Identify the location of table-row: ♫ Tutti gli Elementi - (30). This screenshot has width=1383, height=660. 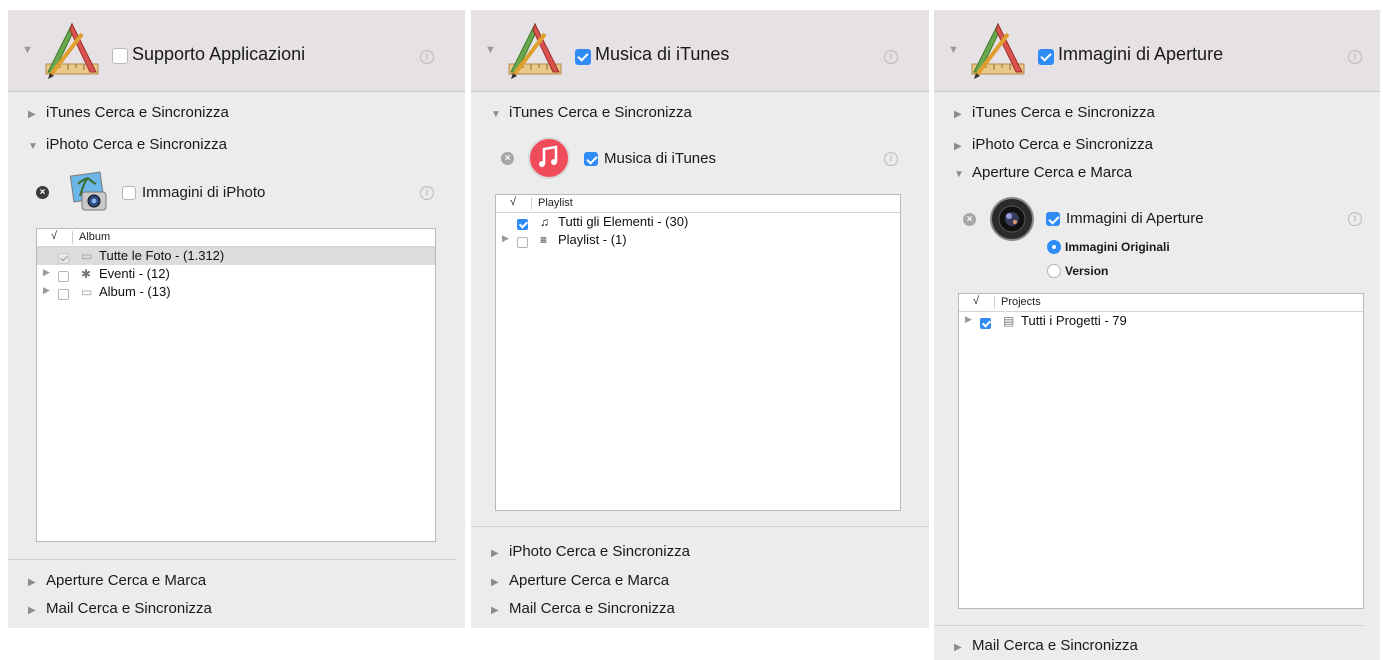
(698, 222).